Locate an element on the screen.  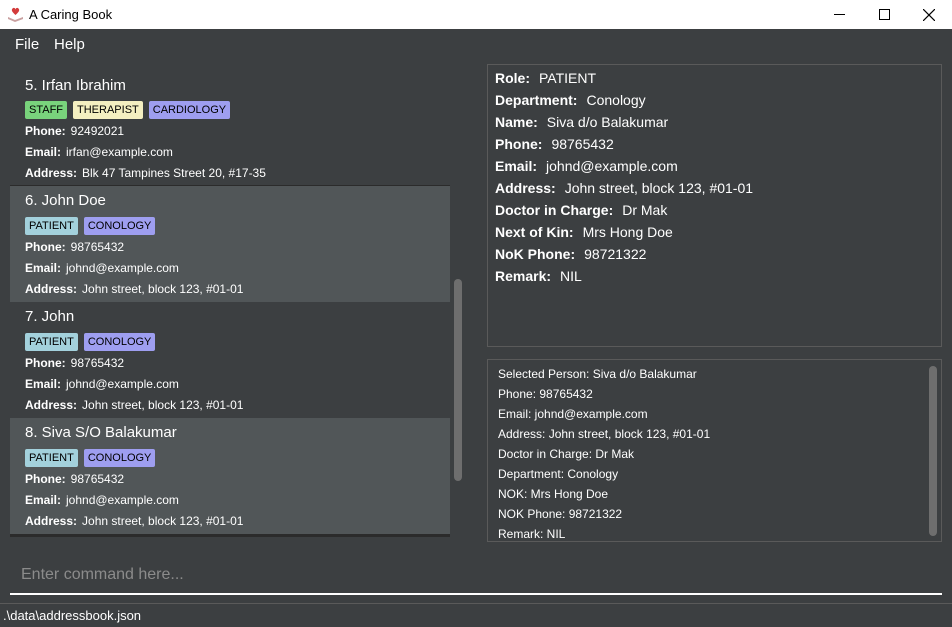
result-scroll-thumb is located at coordinates (933, 451).